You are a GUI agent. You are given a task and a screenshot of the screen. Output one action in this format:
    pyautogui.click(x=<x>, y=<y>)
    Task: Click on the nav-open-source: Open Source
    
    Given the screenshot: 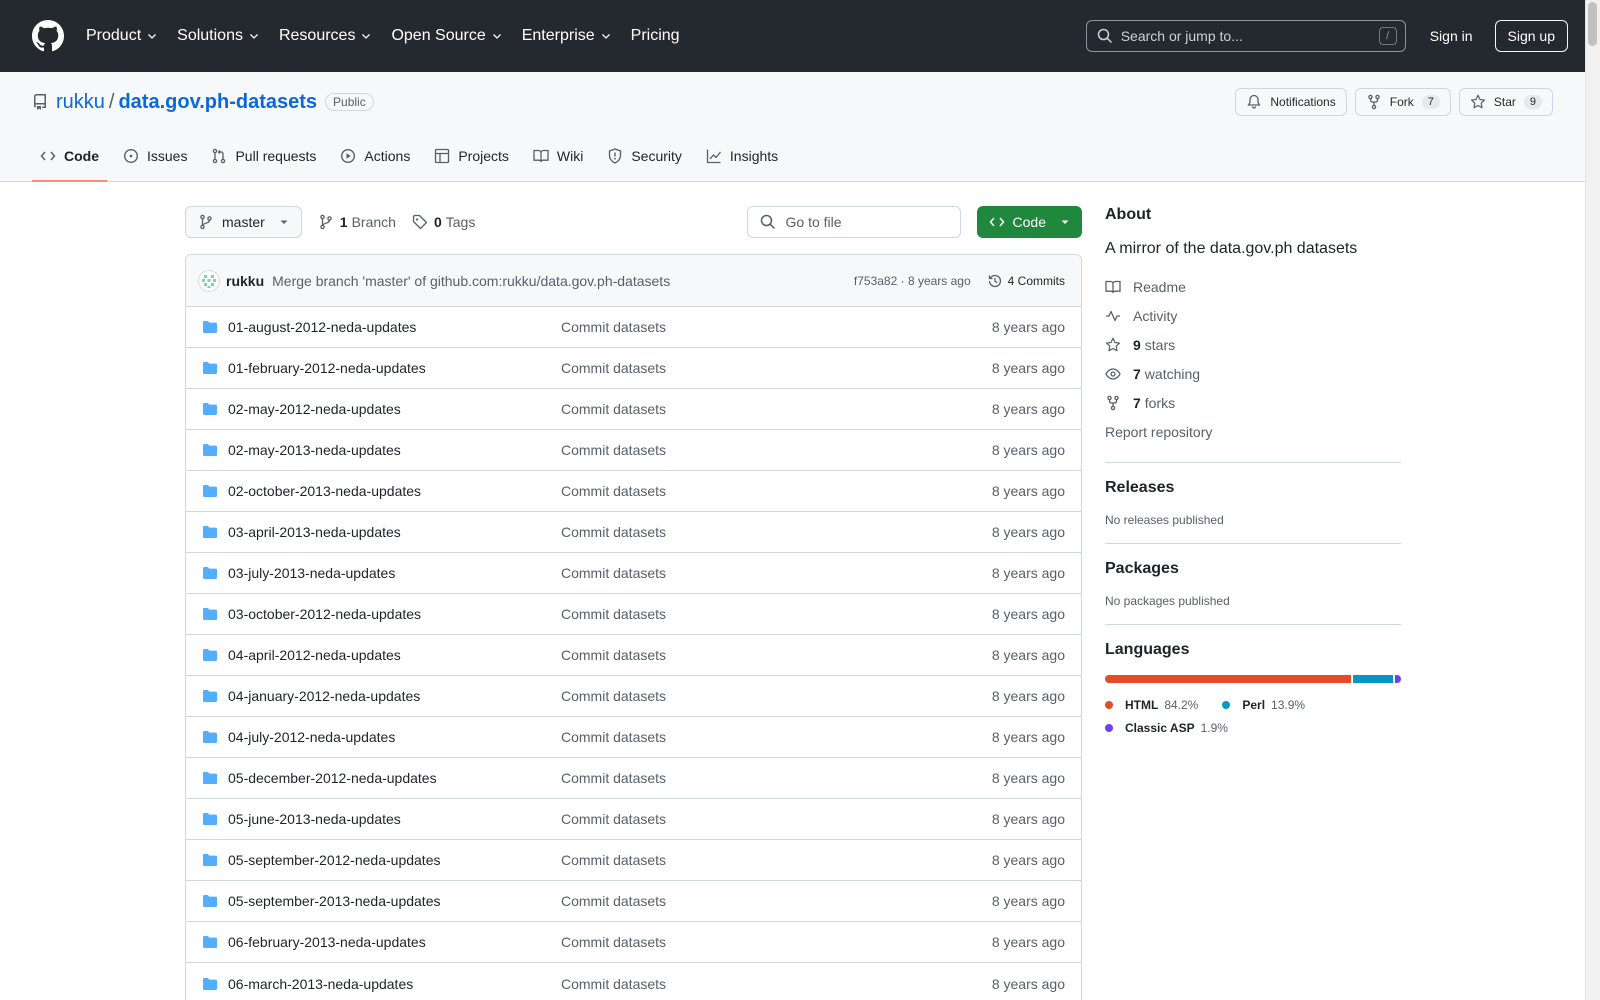 What is the action you would take?
    pyautogui.click(x=446, y=36)
    